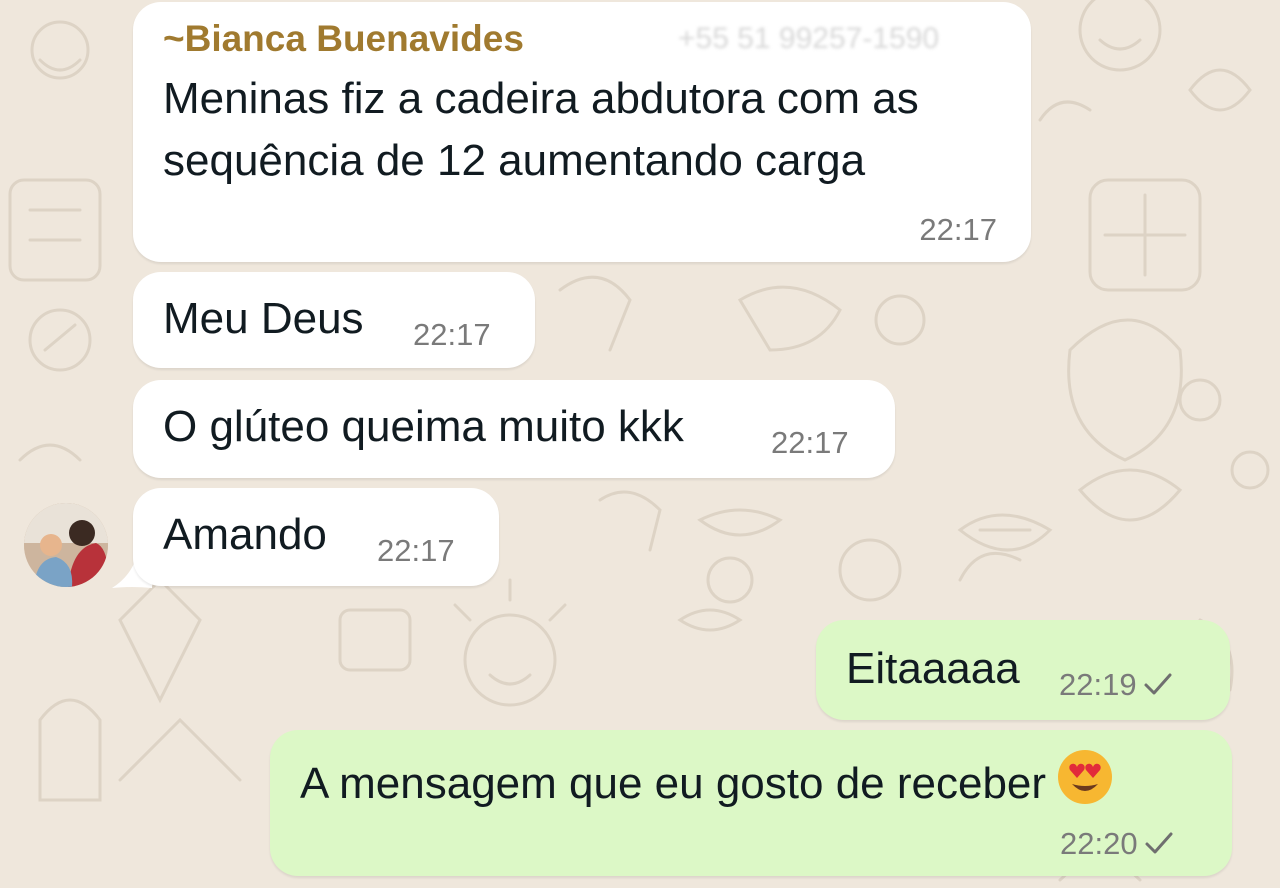 Image resolution: width=1280 pixels, height=888 pixels. What do you see at coordinates (933, 668) in the screenshot?
I see `message-text: Eitaaaaa` at bounding box center [933, 668].